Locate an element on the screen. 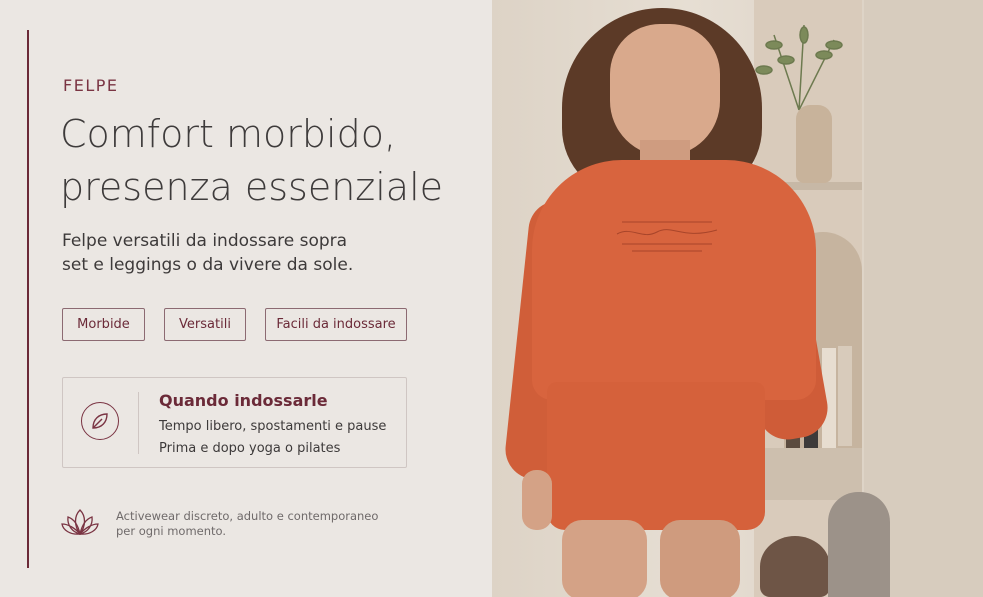  photo-sweatshirt-embroidery is located at coordinates (667, 236).